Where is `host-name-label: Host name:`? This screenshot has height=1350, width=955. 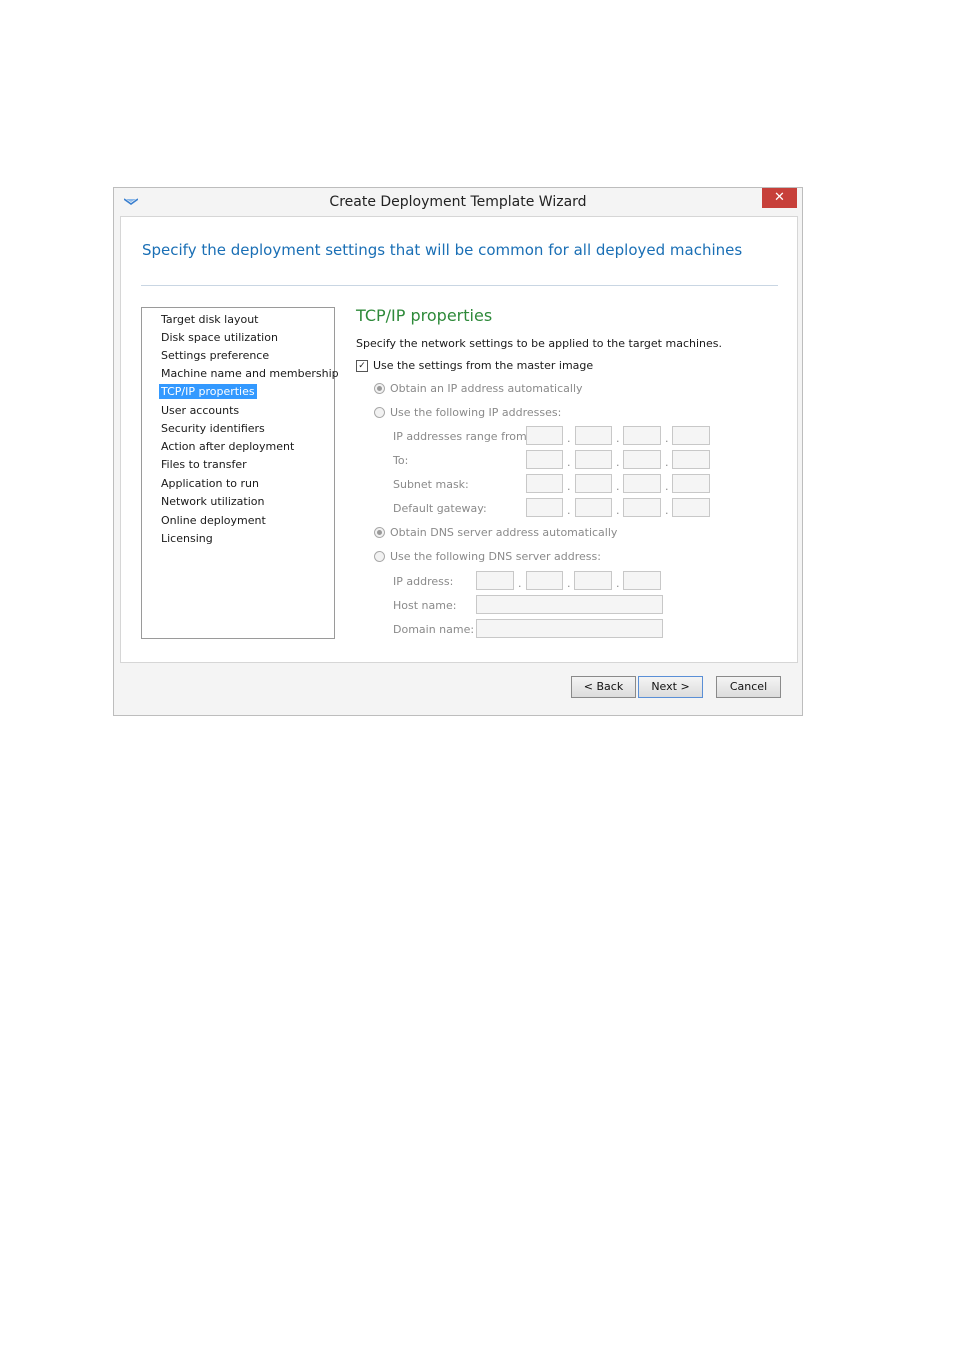 host-name-label: Host name: is located at coordinates (425, 605).